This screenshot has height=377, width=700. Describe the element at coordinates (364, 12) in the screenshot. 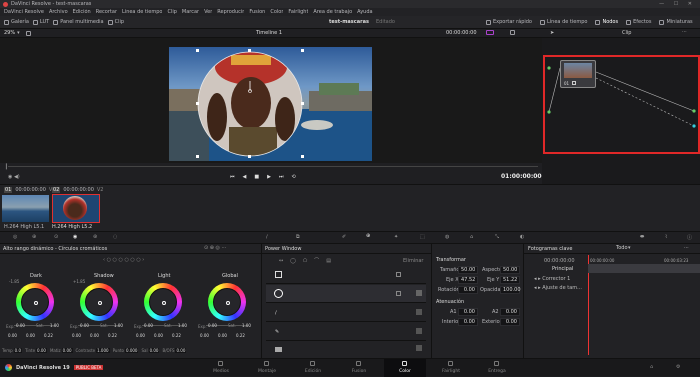

I see `menu-item-13: Ayuda` at that location.